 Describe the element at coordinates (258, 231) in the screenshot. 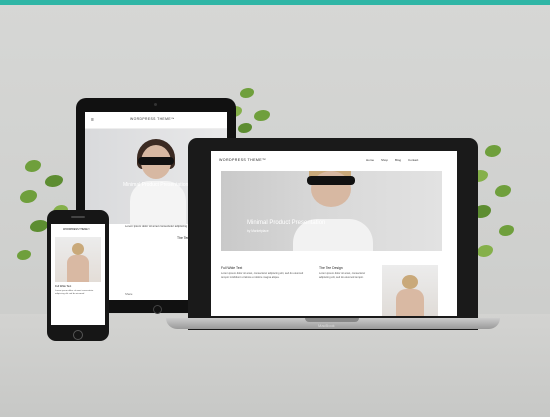

I see `laptop-hero-byline: by Marketplace` at that location.